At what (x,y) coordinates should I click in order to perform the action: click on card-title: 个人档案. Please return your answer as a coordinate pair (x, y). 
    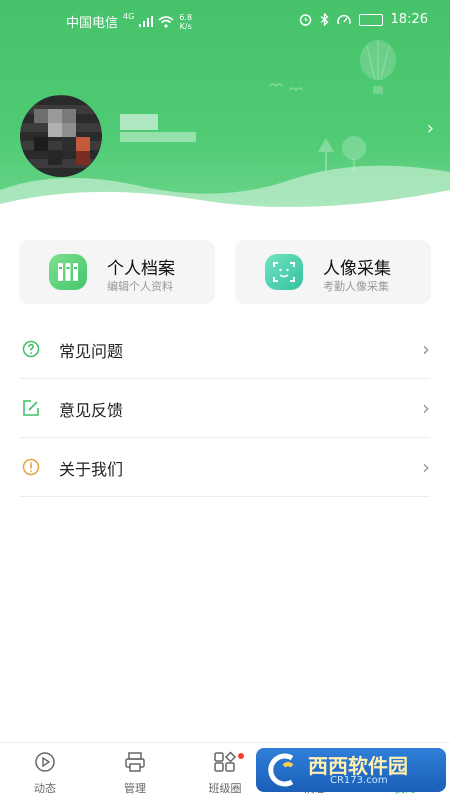
    Looking at the image, I should click on (141, 269).